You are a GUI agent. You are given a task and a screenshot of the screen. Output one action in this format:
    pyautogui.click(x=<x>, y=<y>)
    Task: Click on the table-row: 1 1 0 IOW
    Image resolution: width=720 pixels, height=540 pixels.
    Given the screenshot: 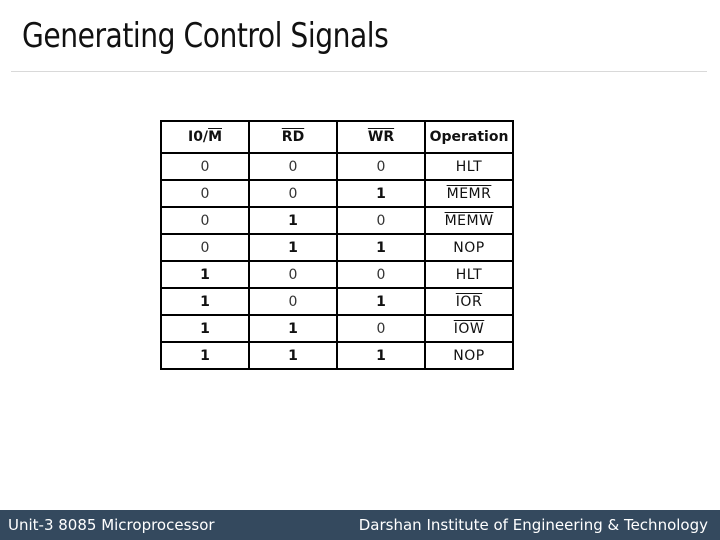 What is the action you would take?
    pyautogui.click(x=337, y=328)
    